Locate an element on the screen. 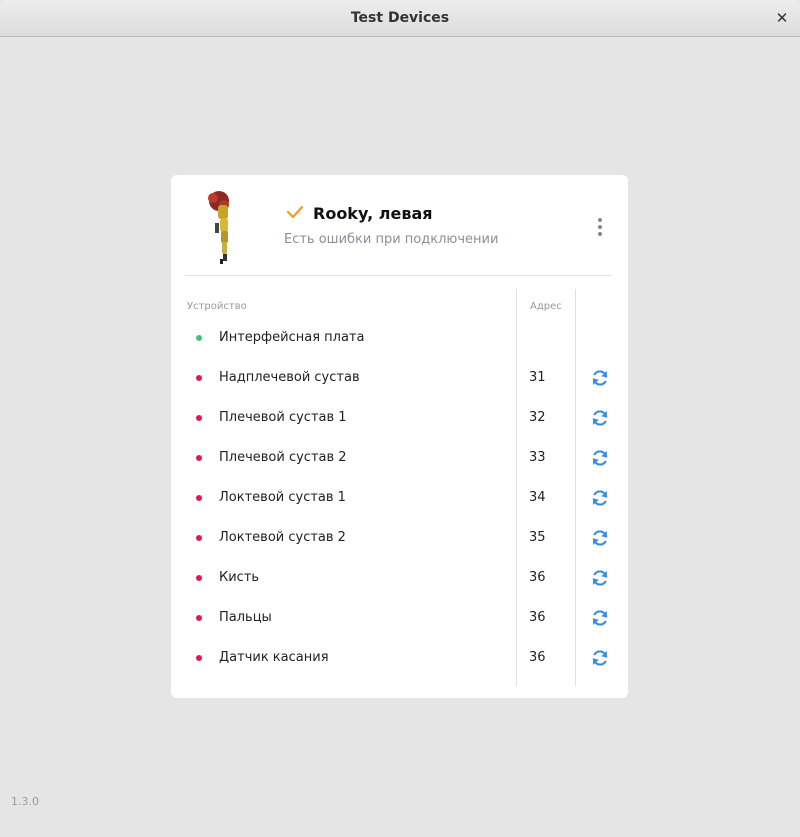 The height and width of the screenshot is (837, 800). row-device-name: Локтевой сустав 2 is located at coordinates (282, 537).